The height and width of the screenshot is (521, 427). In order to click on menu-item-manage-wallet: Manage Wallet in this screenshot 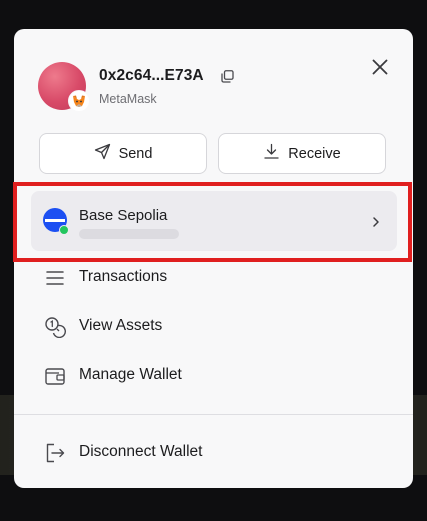, I will do `click(214, 376)`.